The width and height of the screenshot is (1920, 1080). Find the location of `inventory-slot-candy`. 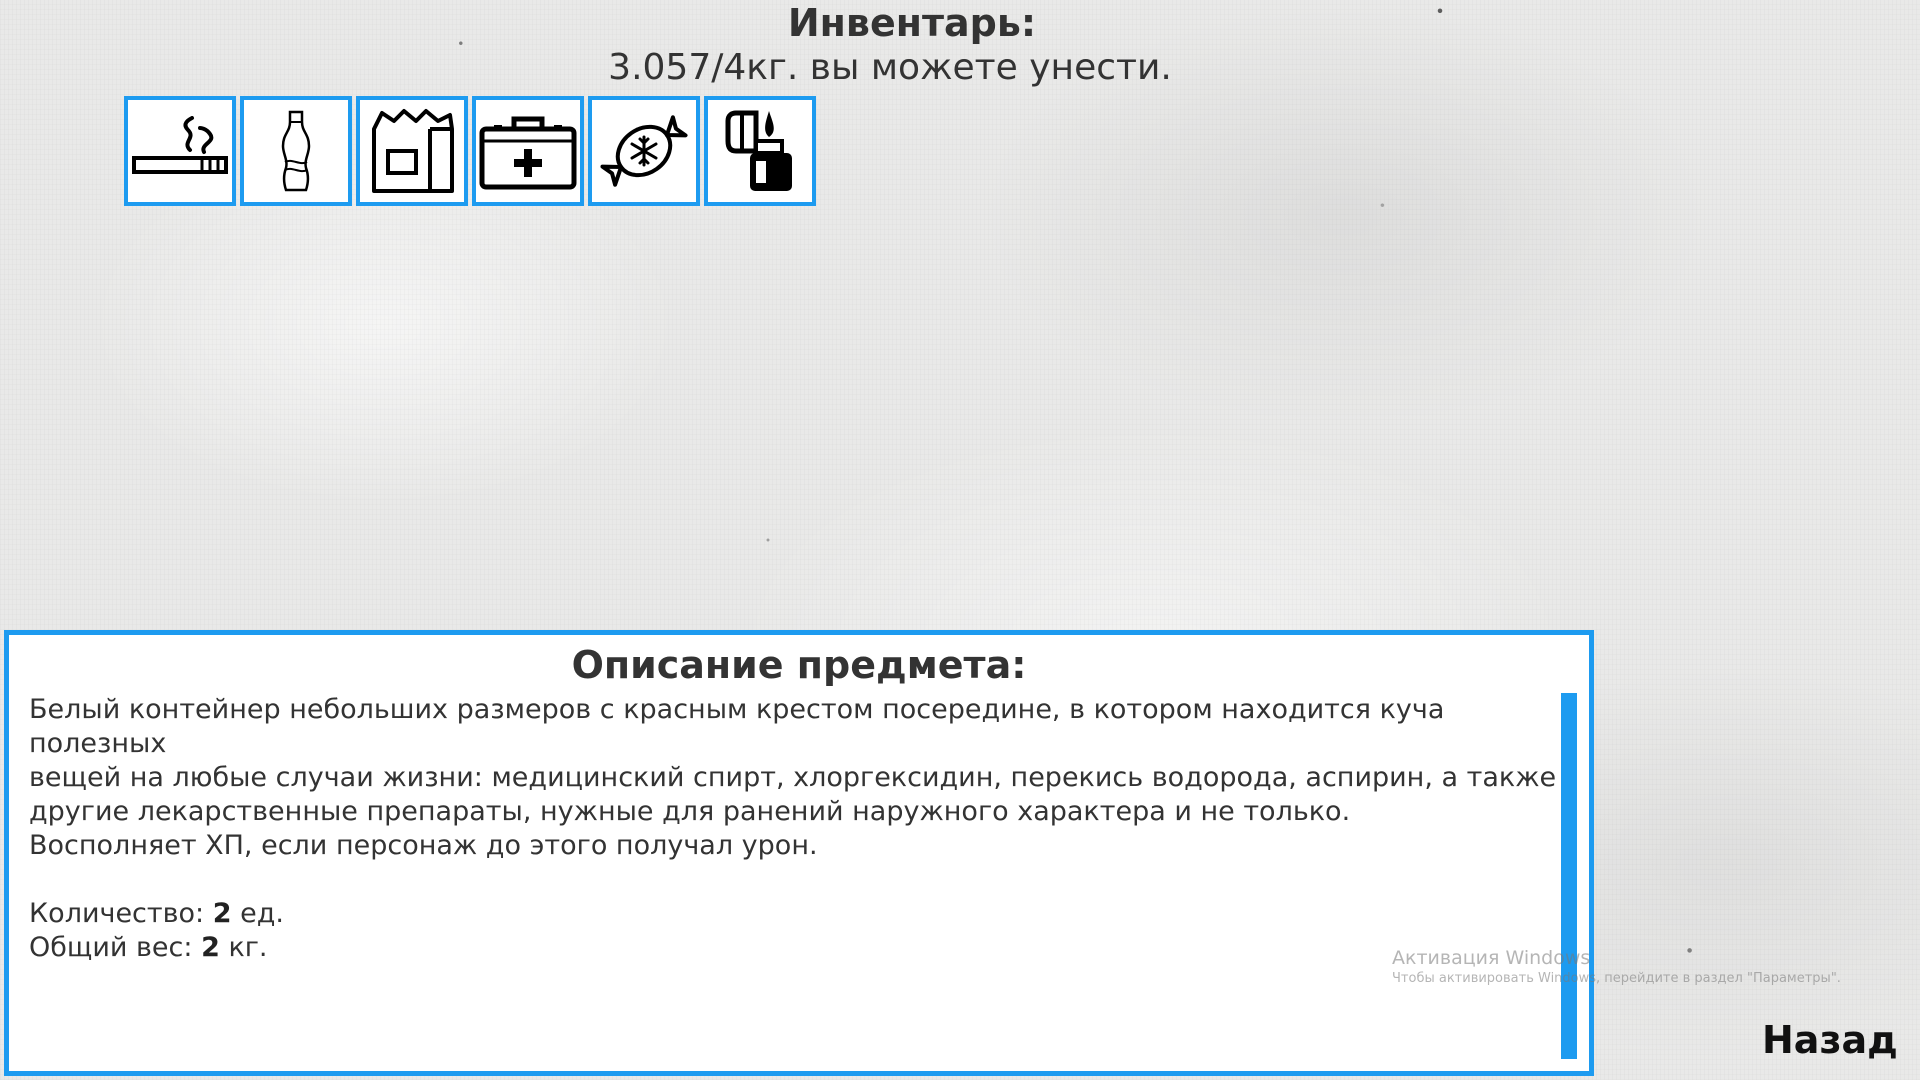

inventory-slot-candy is located at coordinates (644, 151).